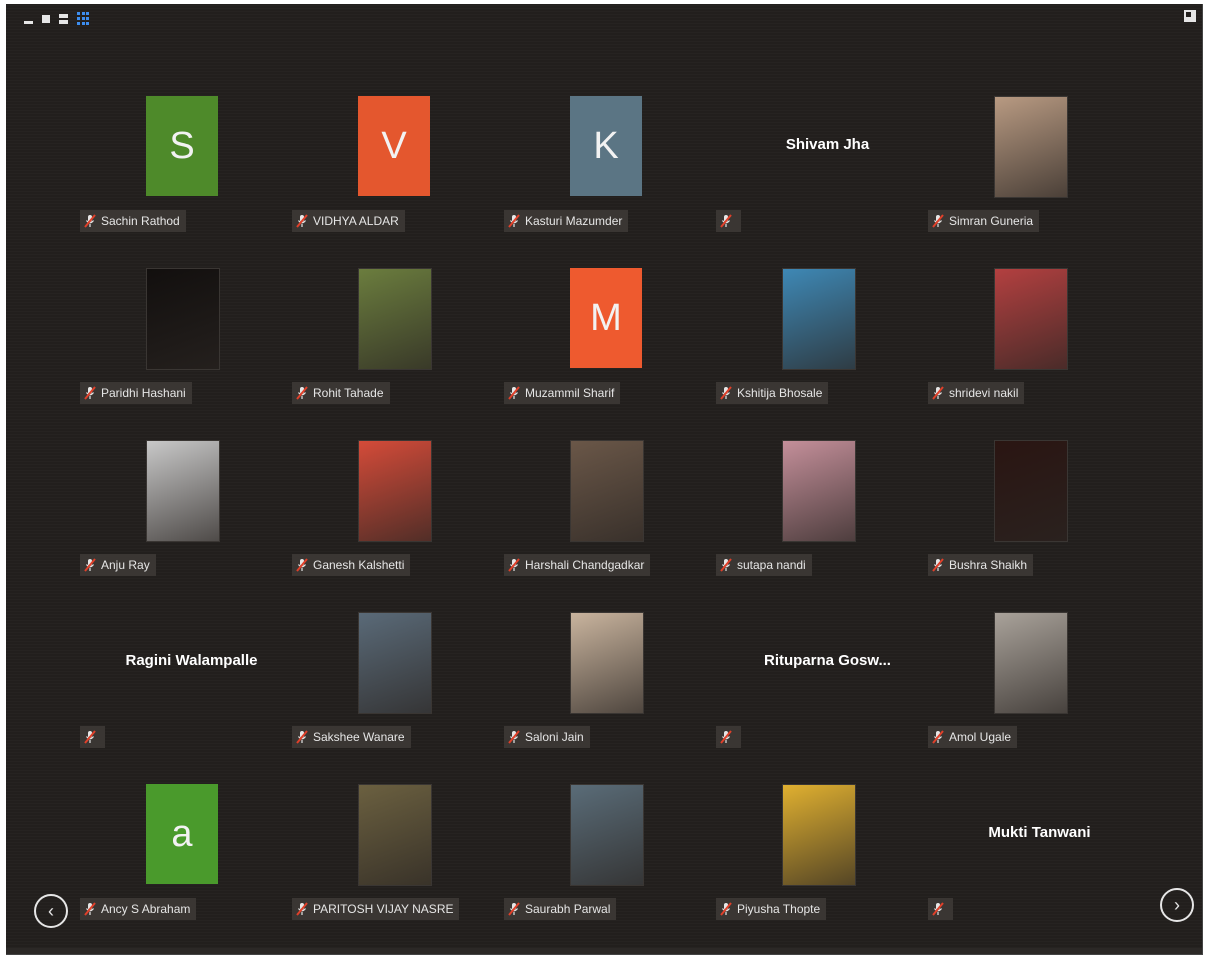 The height and width of the screenshot is (963, 1208). I want to click on participant-tile: Kshitija Bhosale, so click(822, 353).